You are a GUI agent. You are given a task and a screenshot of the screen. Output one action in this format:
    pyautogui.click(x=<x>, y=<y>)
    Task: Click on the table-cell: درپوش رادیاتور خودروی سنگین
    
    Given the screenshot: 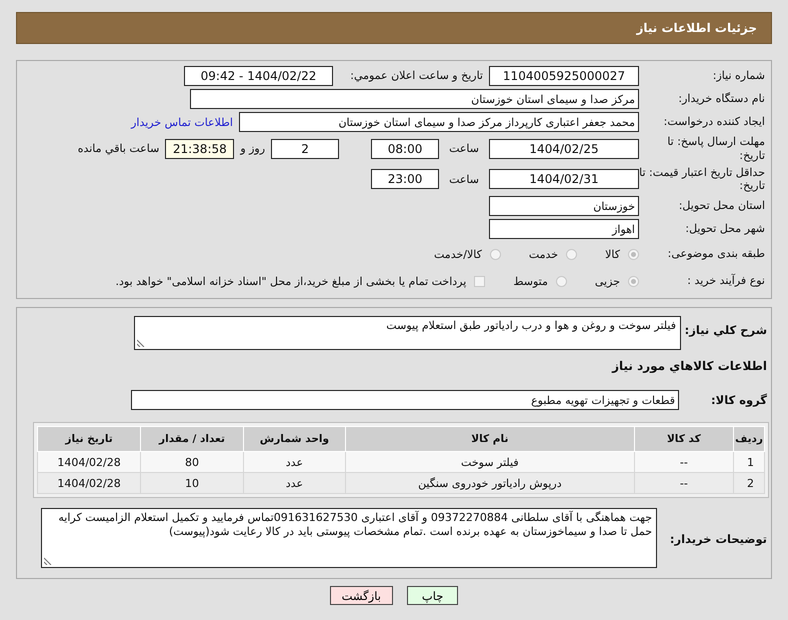 What is the action you would take?
    pyautogui.click(x=490, y=483)
    